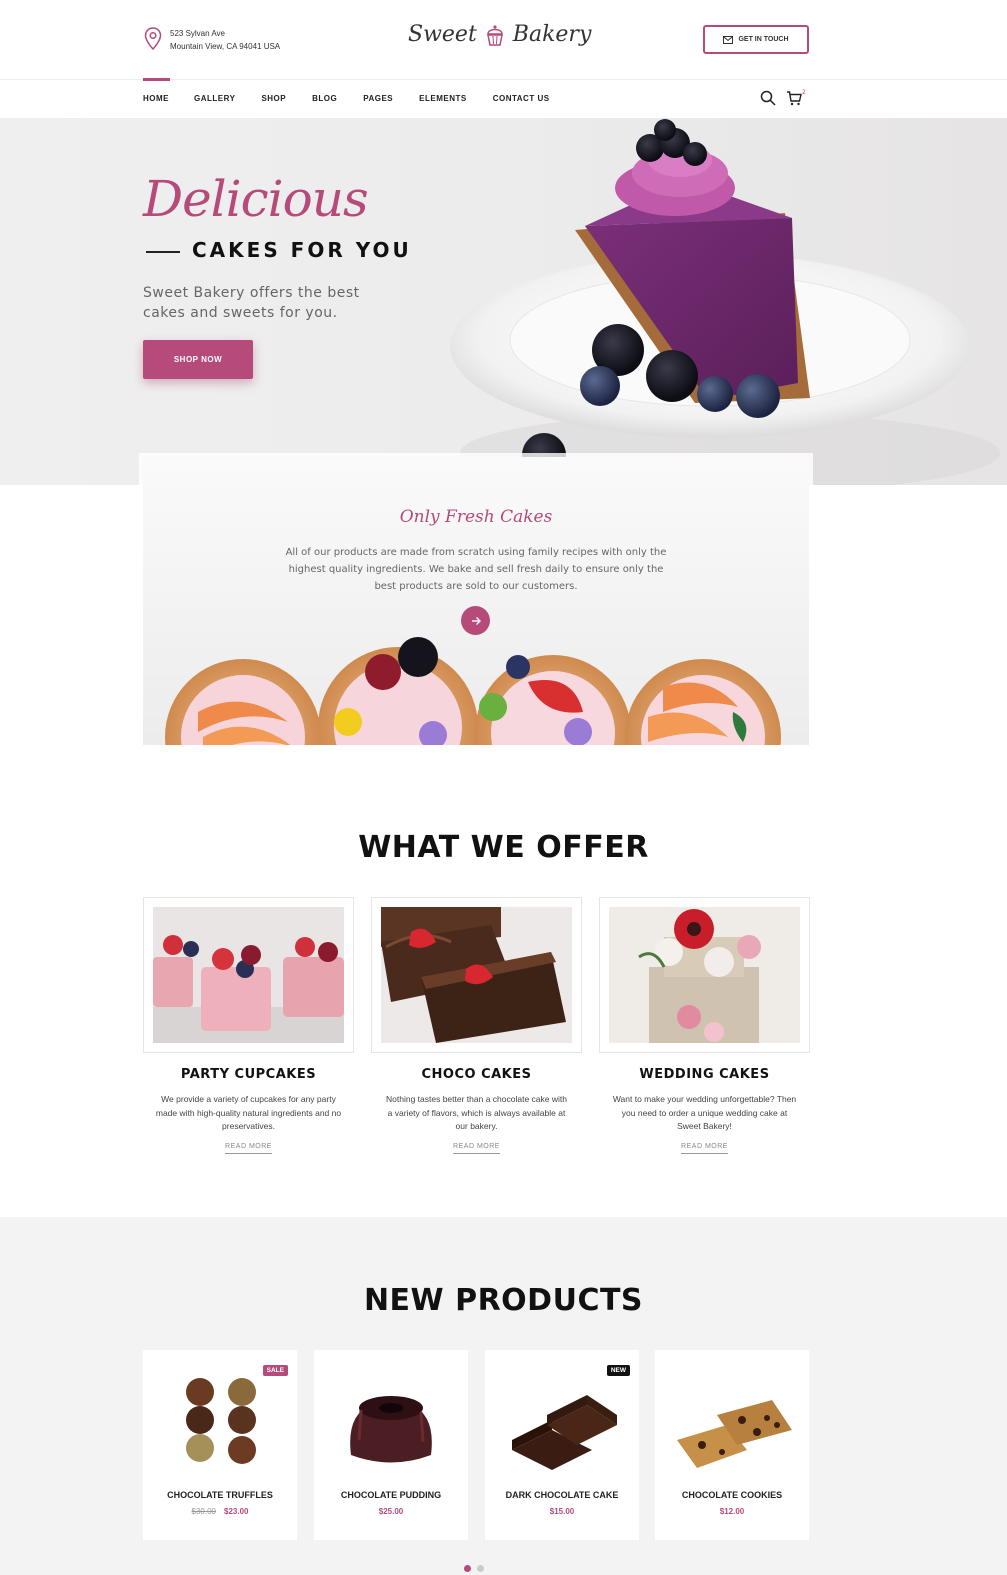 This screenshot has width=1007, height=1575. I want to click on chocolate-cookies-image, so click(734, 1434).